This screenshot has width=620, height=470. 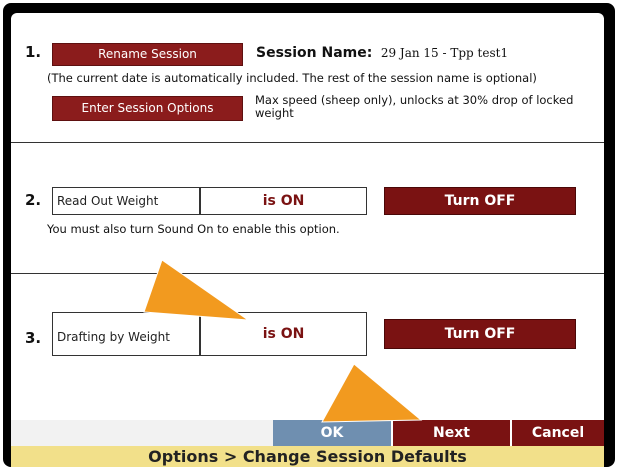 I want to click on read-out-weight-status: is ON, so click(x=283, y=201).